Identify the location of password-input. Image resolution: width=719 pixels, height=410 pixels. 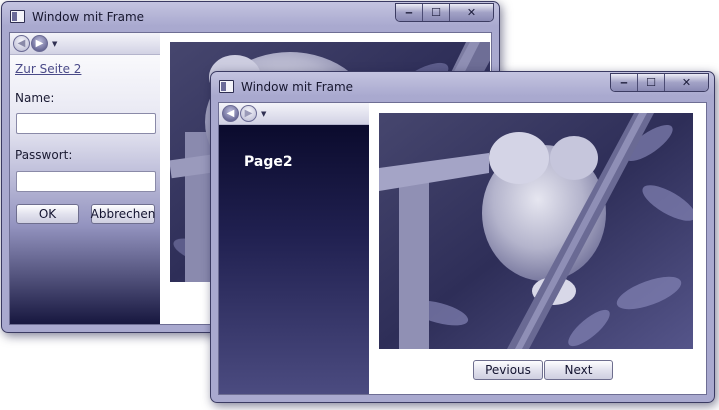
(86, 181).